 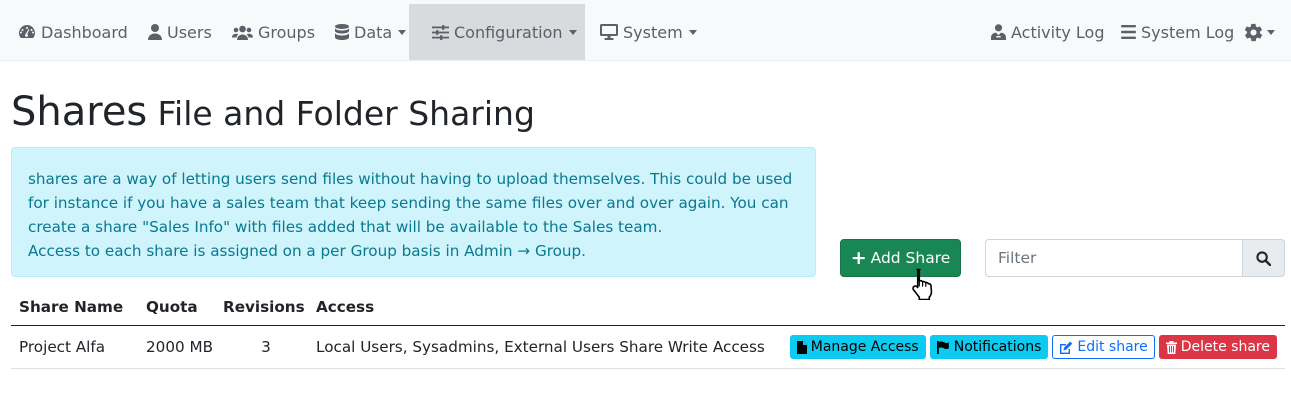 I want to click on nav-configuration-label: Configuration, so click(x=508, y=32).